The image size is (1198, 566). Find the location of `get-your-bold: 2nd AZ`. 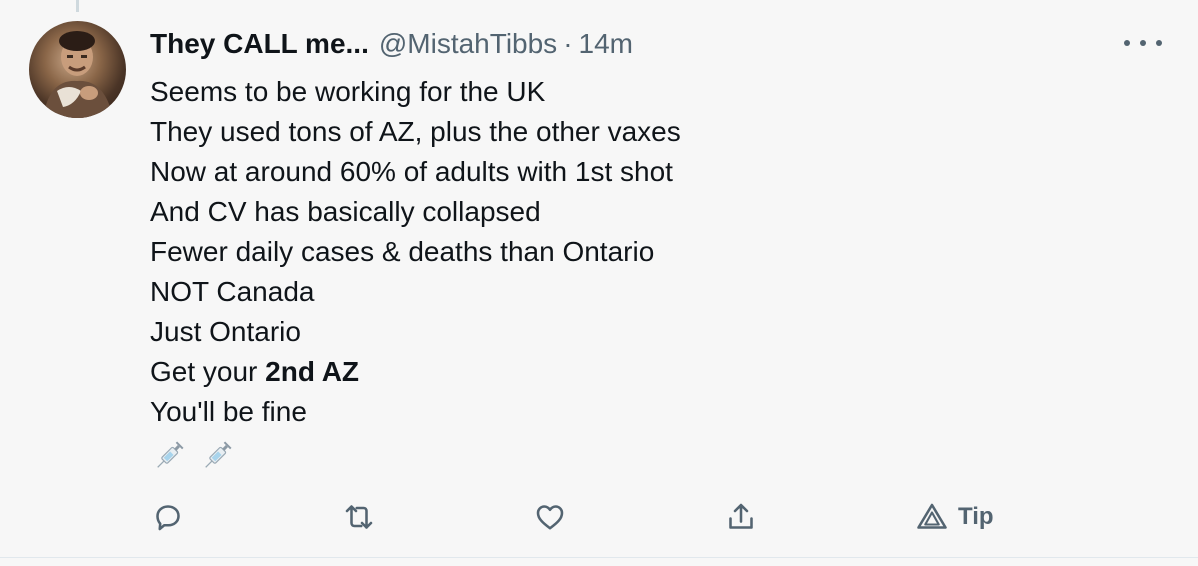

get-your-bold: 2nd AZ is located at coordinates (312, 371).